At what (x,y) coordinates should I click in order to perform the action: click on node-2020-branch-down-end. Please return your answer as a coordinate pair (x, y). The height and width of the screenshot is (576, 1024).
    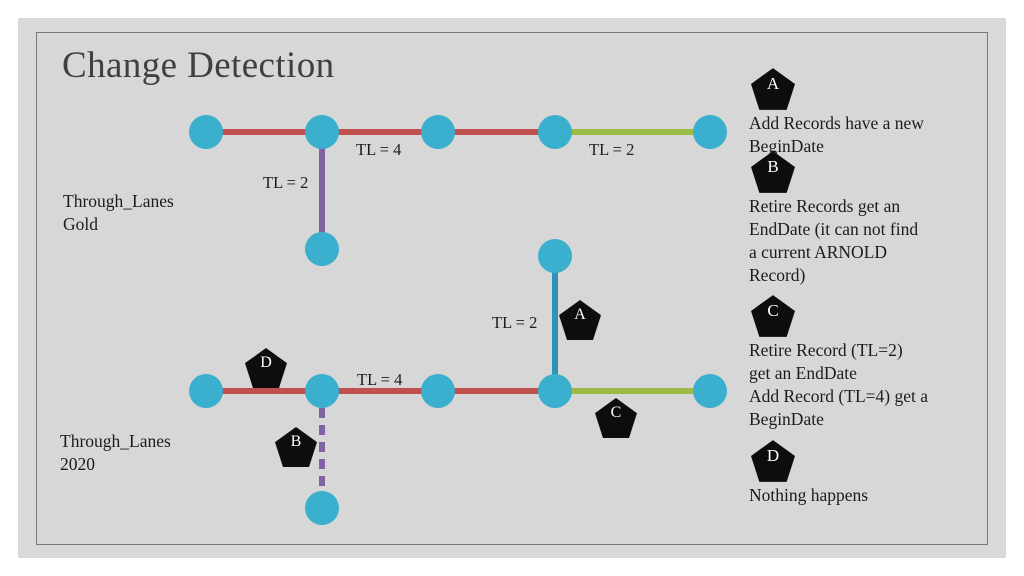
    Looking at the image, I should click on (322, 508).